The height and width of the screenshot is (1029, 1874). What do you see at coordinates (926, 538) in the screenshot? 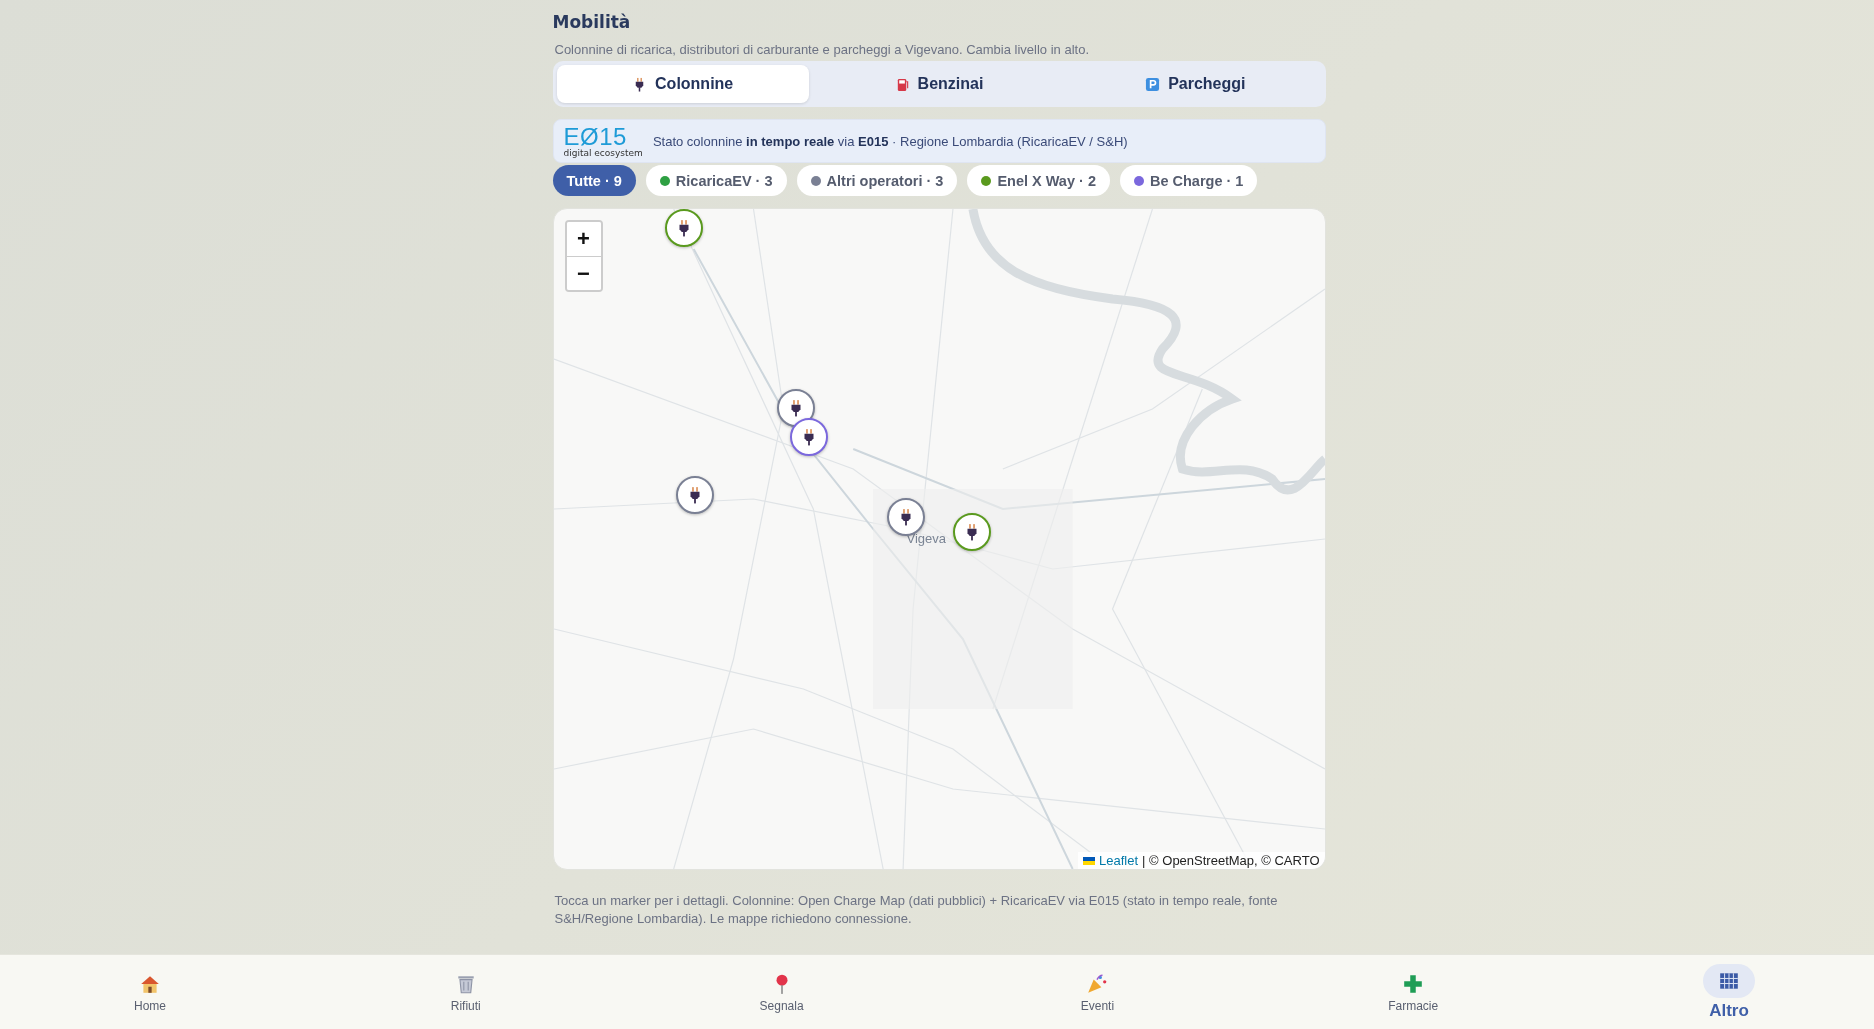
I see `map-place-label: Vigeva` at bounding box center [926, 538].